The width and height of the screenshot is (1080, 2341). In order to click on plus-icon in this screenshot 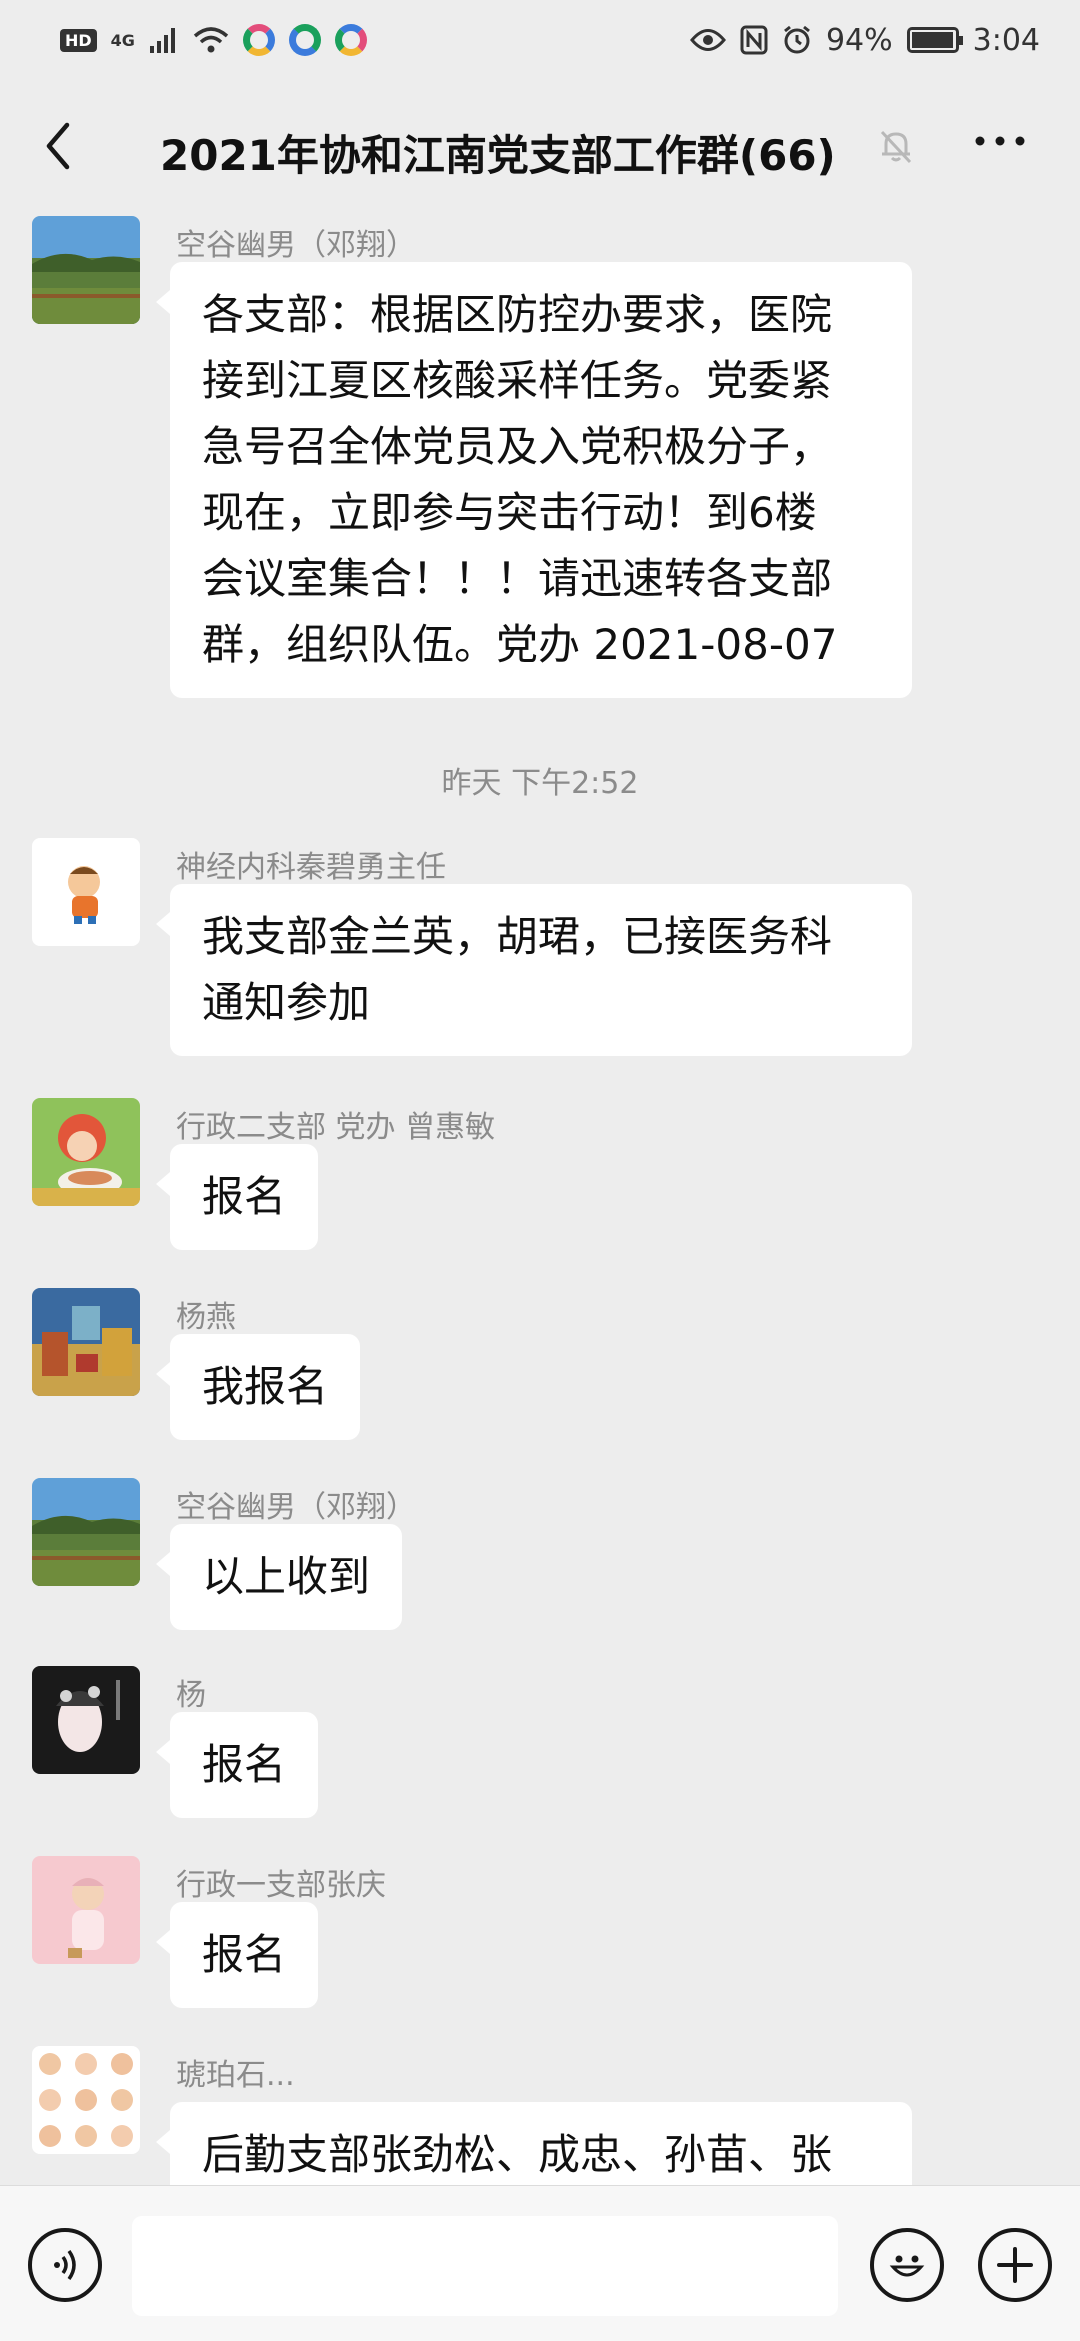, I will do `click(1015, 2265)`.